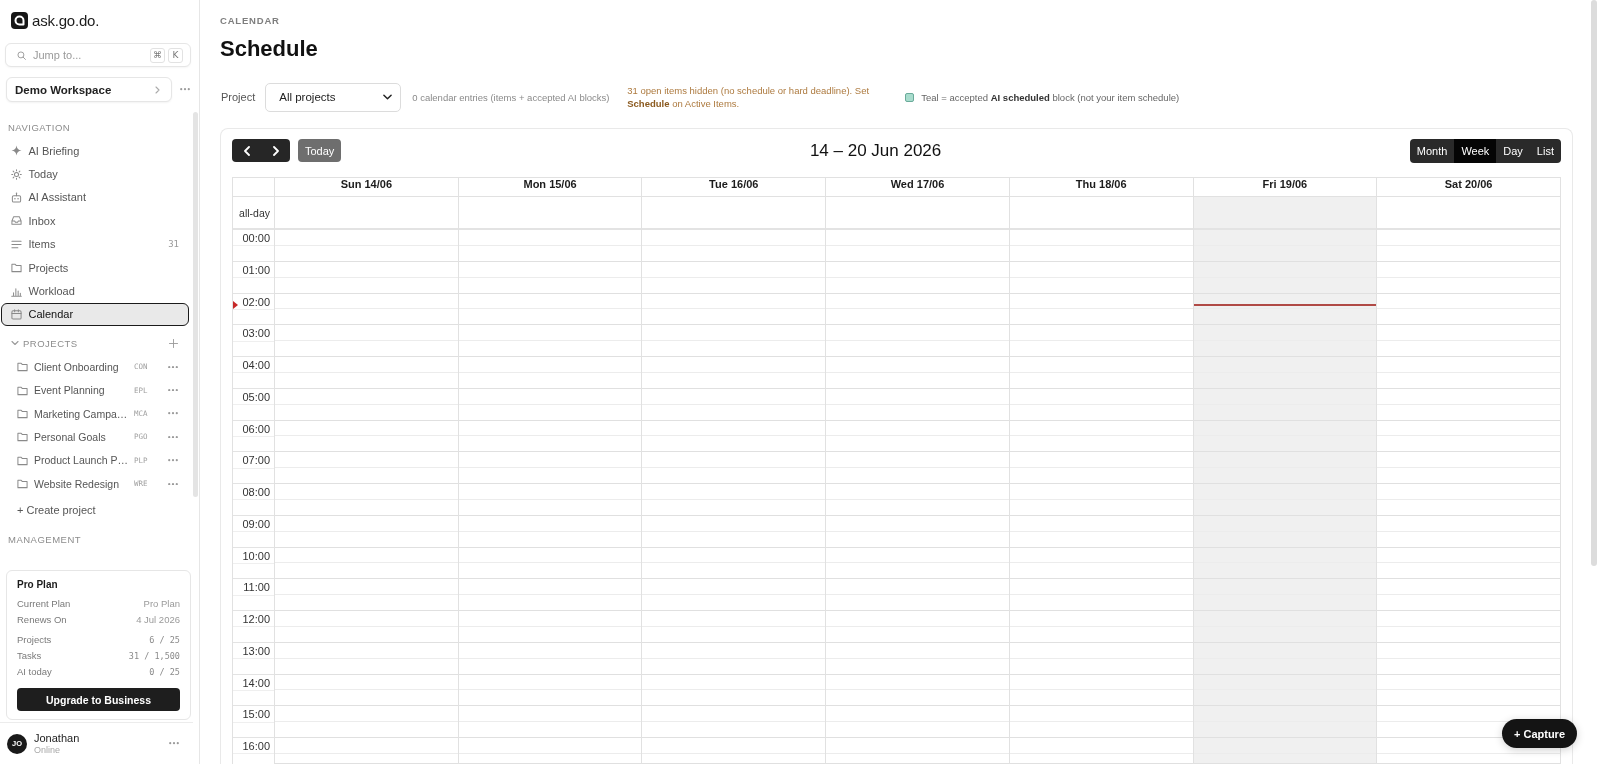 This screenshot has width=1600, height=764. What do you see at coordinates (256, 650) in the screenshot?
I see `time-label: 13:00` at bounding box center [256, 650].